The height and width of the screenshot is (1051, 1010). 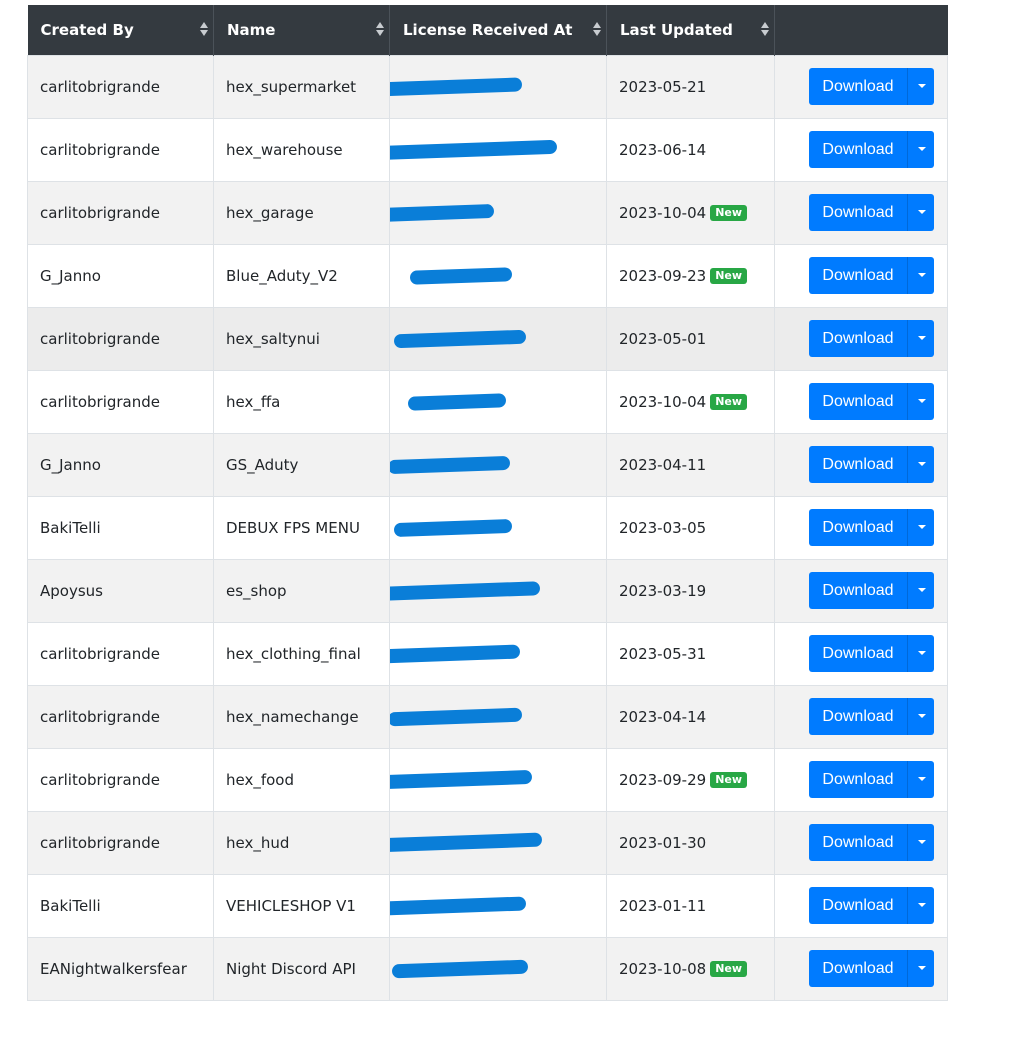 I want to click on cell-last-updated: 2023-09-29 New, so click(x=690, y=779).